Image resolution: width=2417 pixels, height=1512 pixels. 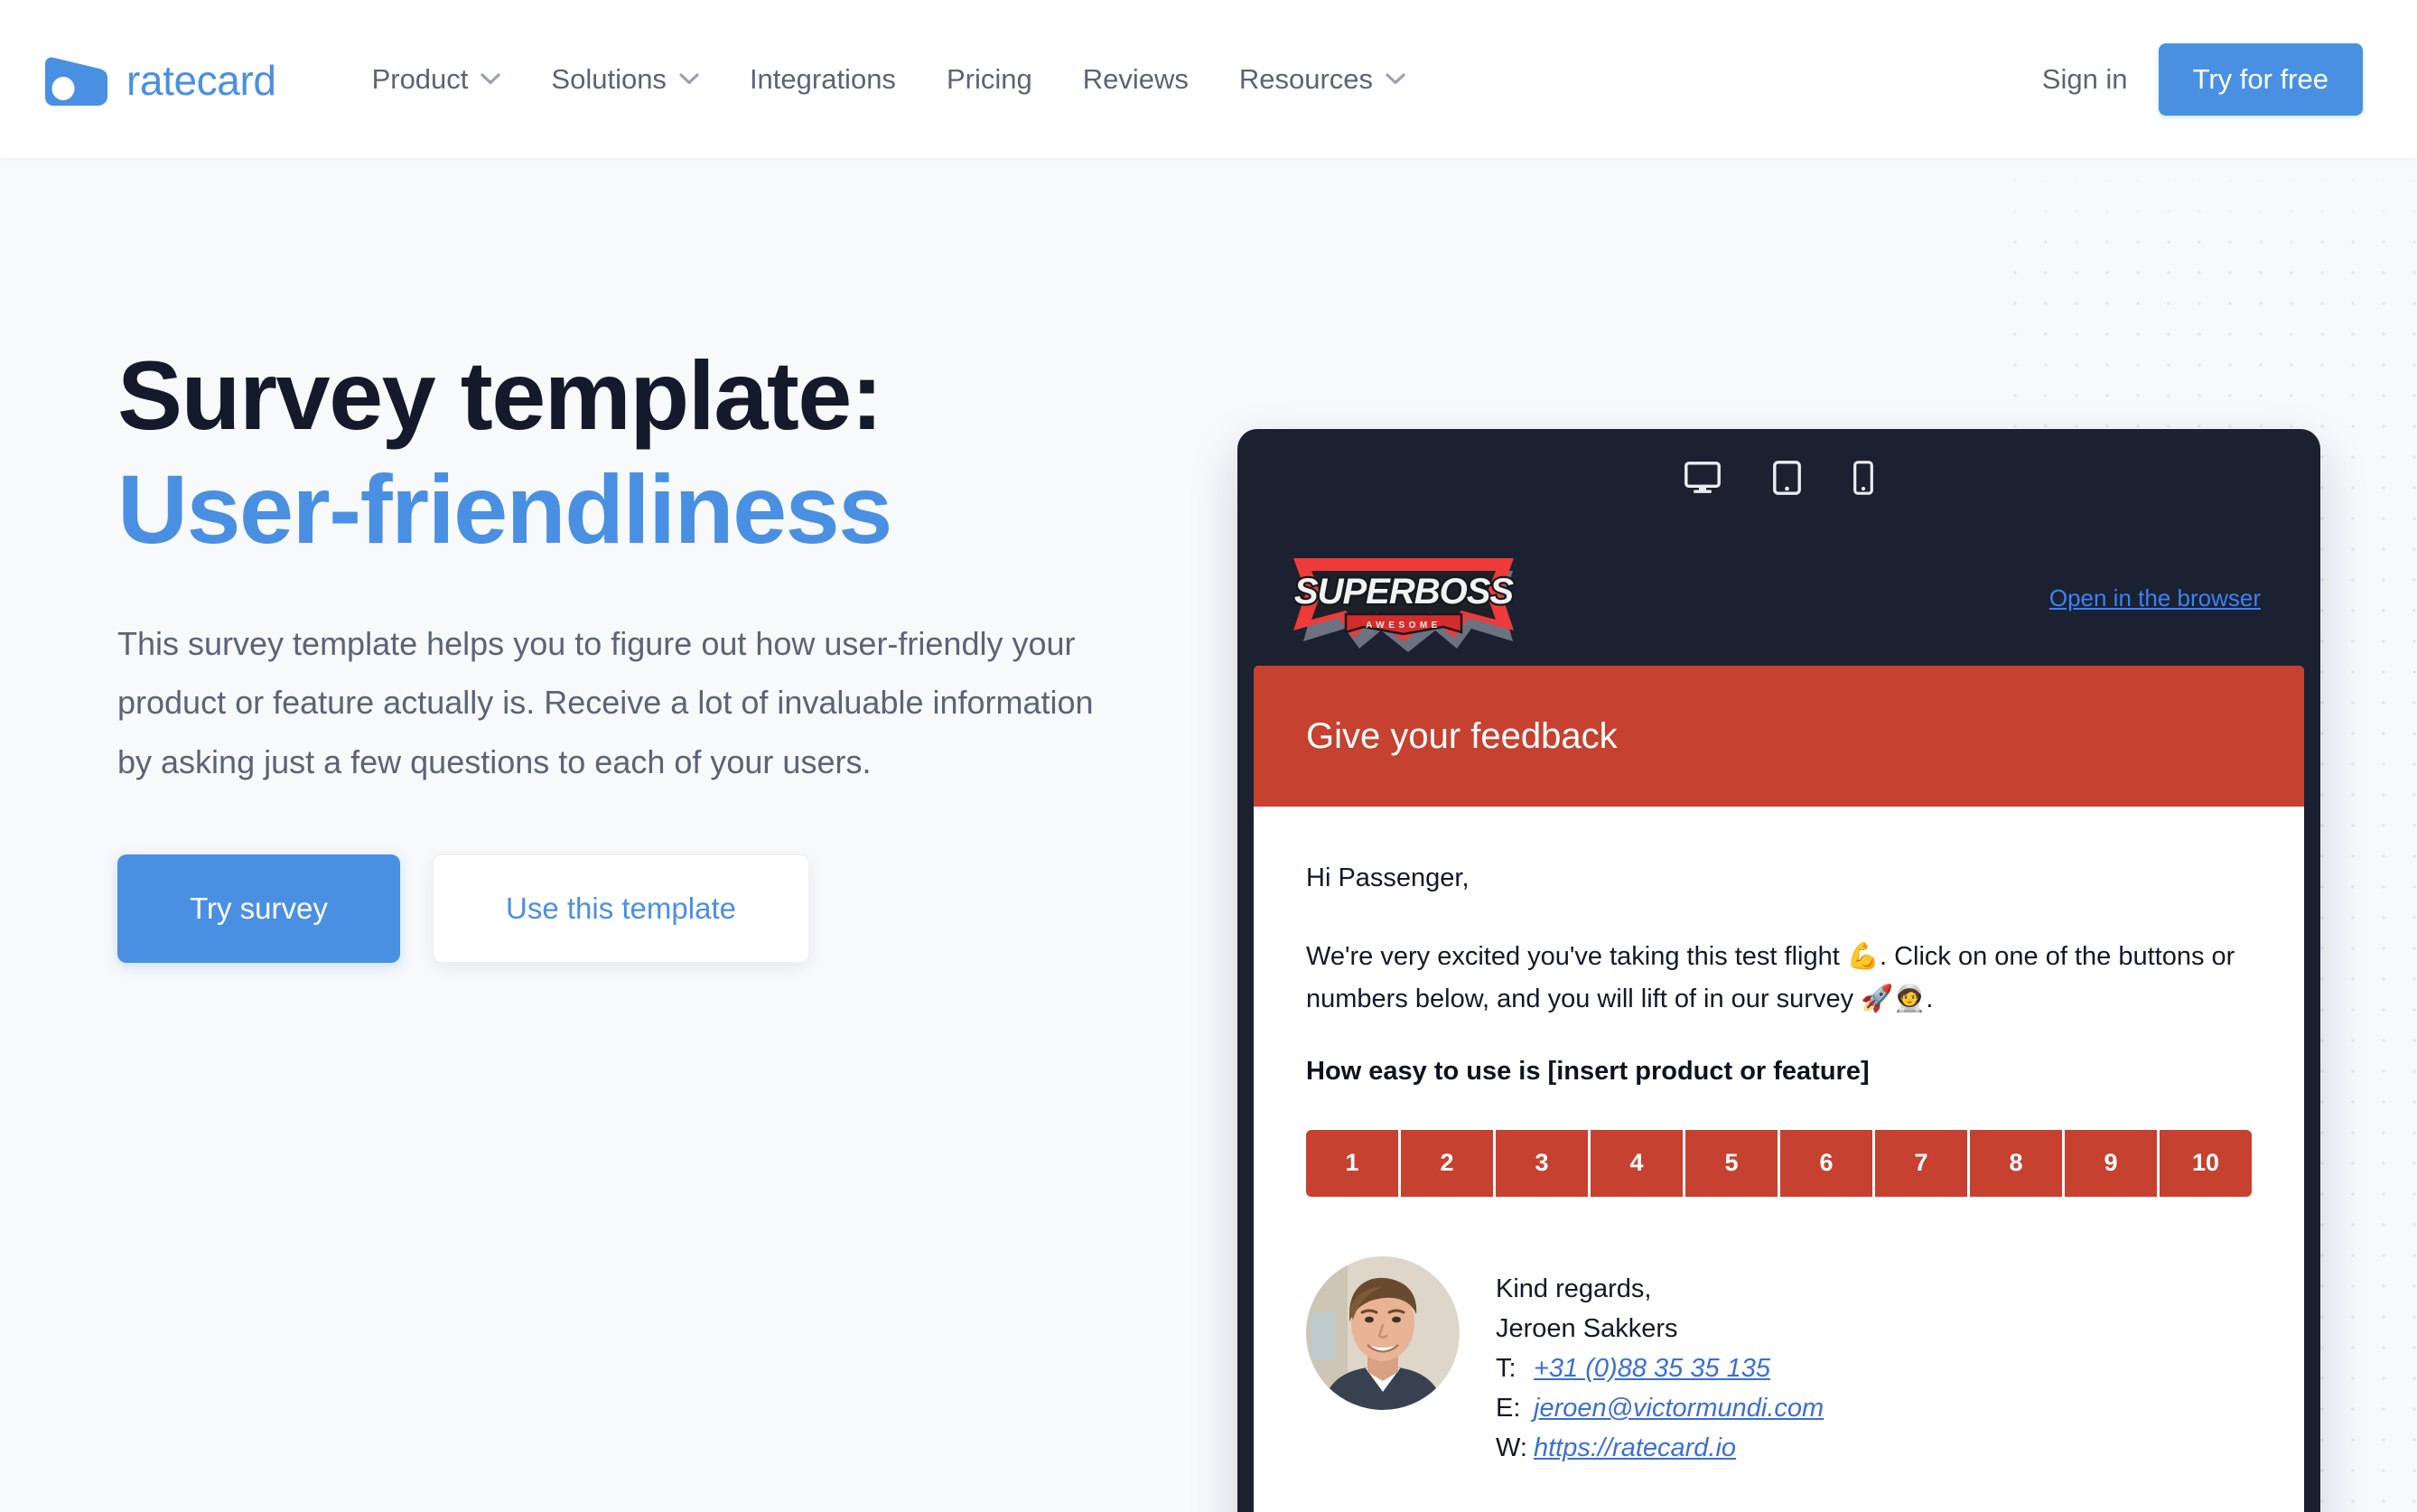 What do you see at coordinates (1660, 1289) in the screenshot?
I see `signature-closing: Kind regards,` at bounding box center [1660, 1289].